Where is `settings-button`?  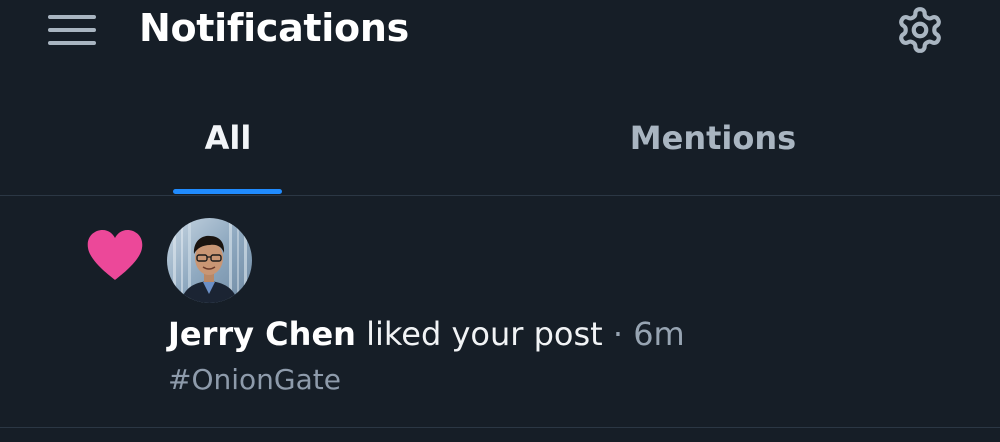
settings-button is located at coordinates (920, 30).